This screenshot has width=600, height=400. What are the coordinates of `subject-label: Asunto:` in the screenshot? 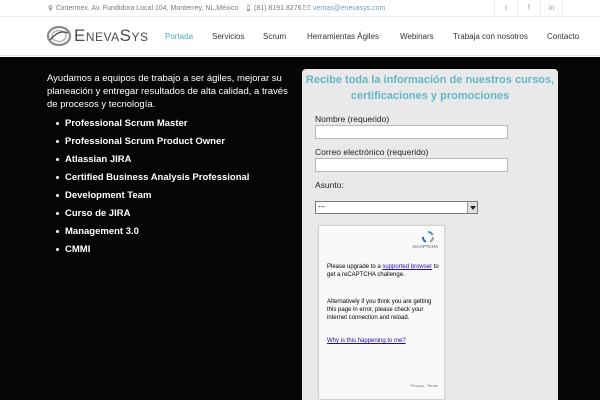 It's located at (329, 185).